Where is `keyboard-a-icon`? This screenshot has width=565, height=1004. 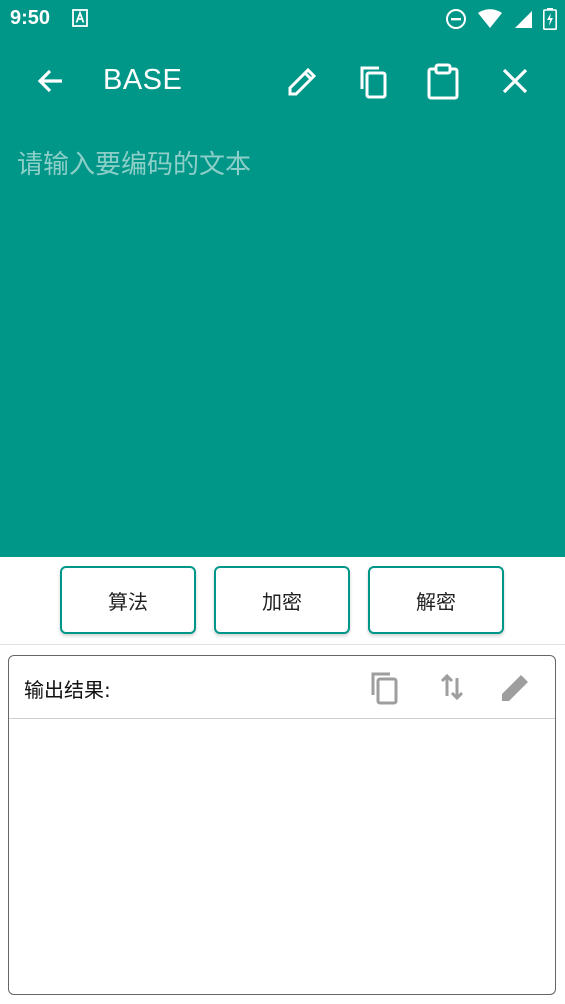
keyboard-a-icon is located at coordinates (80, 18).